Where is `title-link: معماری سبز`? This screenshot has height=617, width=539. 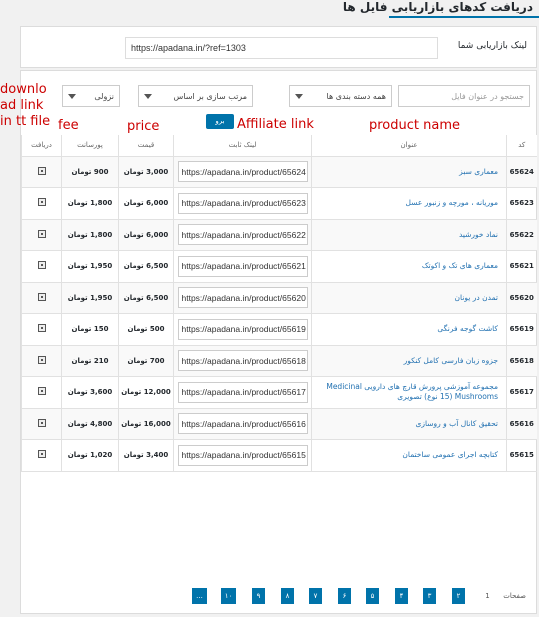
title-link: معماری سبز is located at coordinates (409, 172).